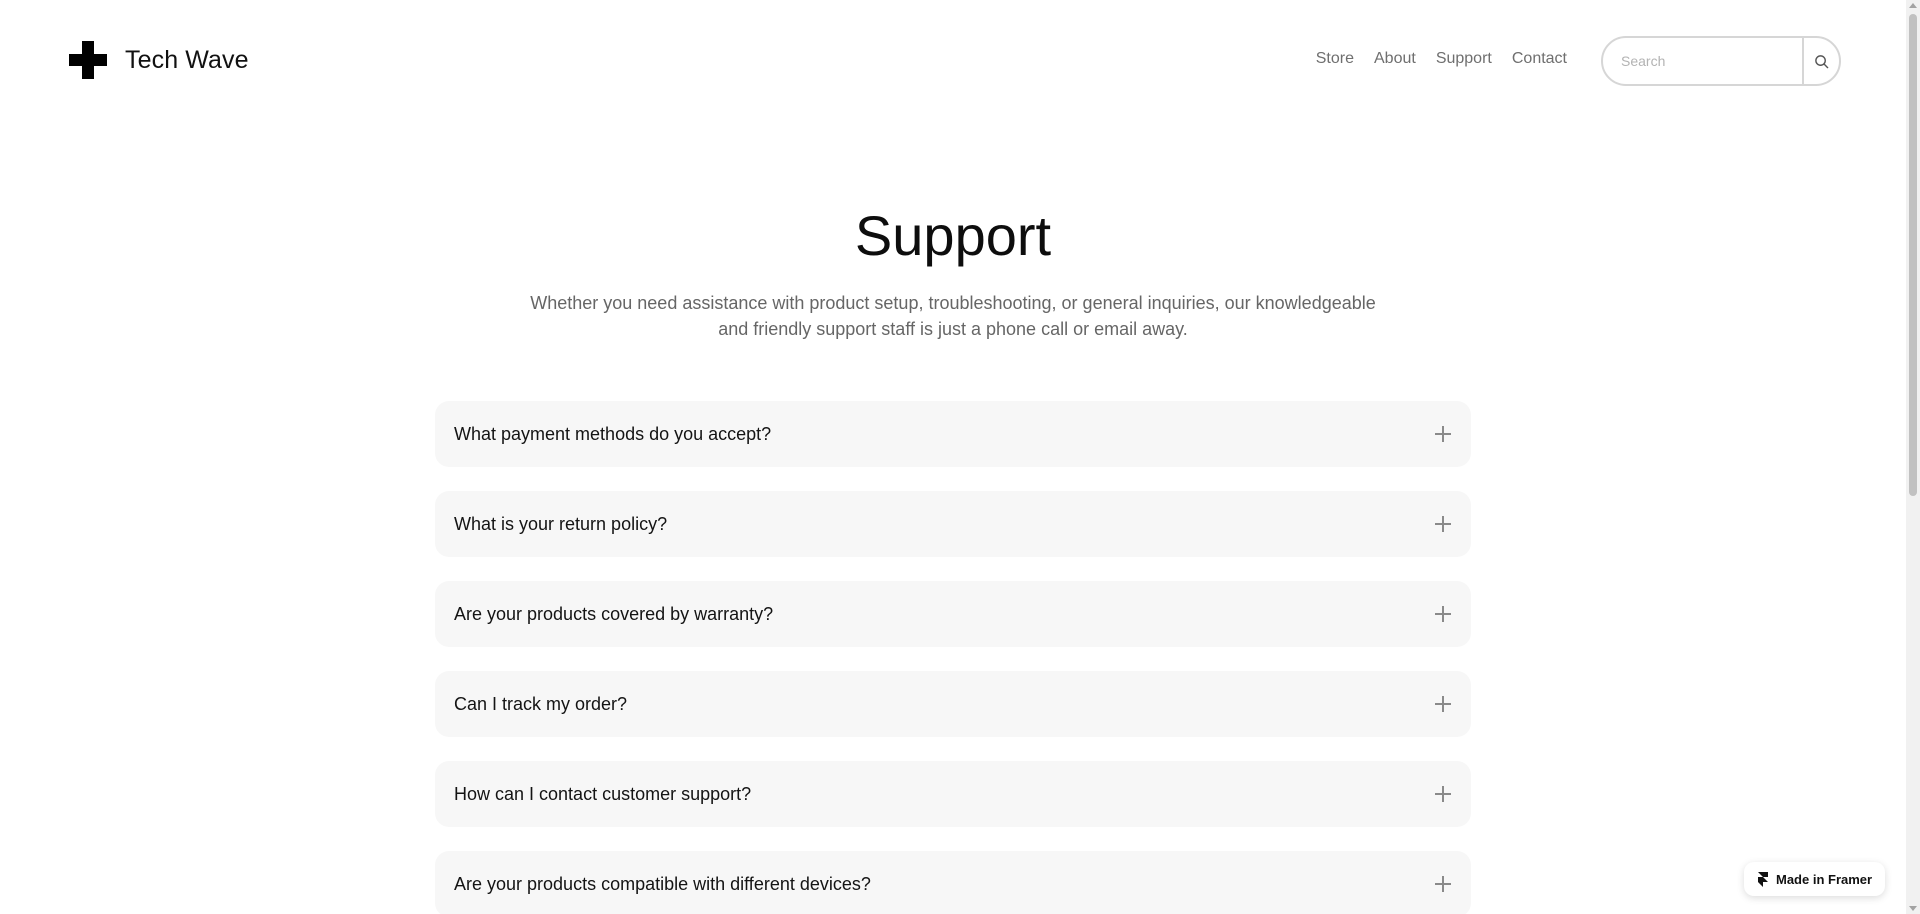 The height and width of the screenshot is (914, 1920). Describe the element at coordinates (1539, 59) in the screenshot. I see `nav-contact: Contact` at that location.